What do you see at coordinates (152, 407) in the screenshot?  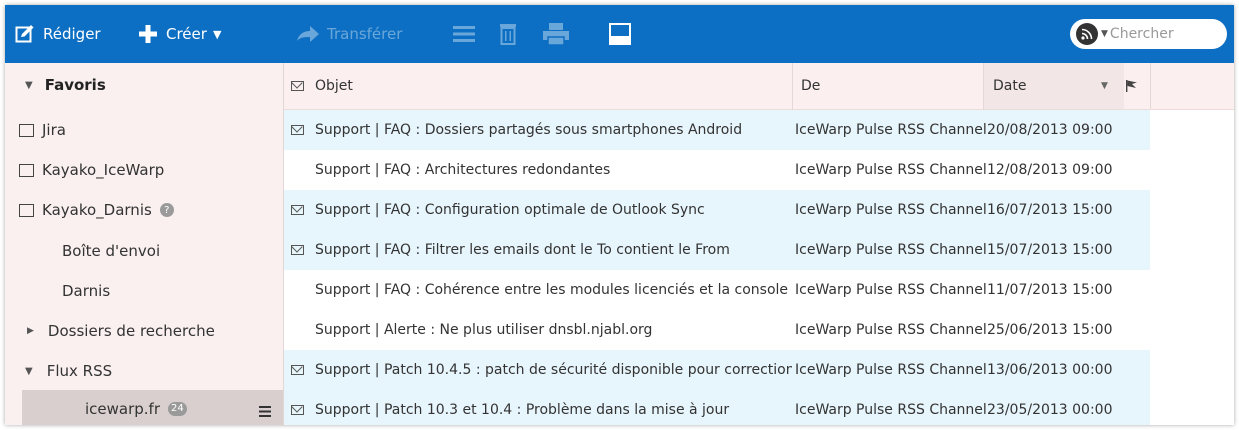 I see `sidebar-item-icewarp-fr: icewarp.fr 24` at bounding box center [152, 407].